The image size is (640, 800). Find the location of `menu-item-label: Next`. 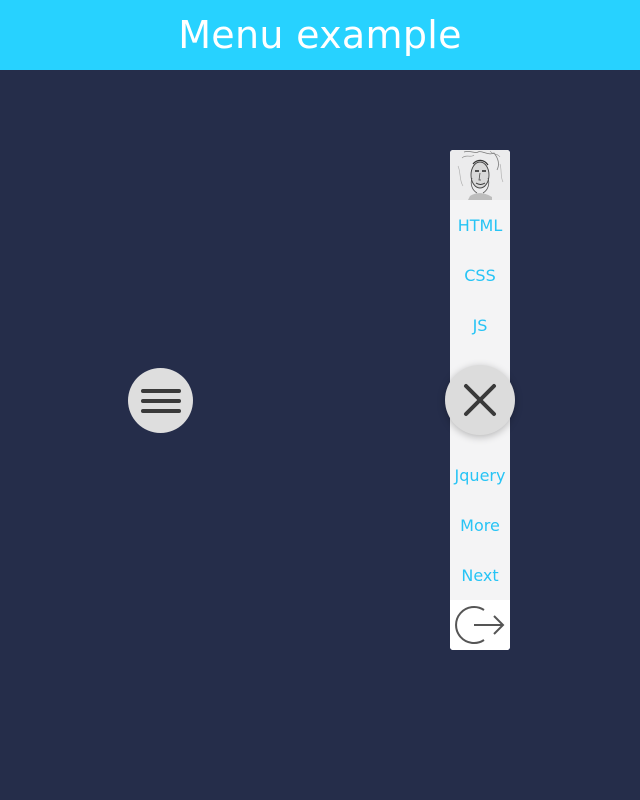

menu-item-label: Next is located at coordinates (480, 575).